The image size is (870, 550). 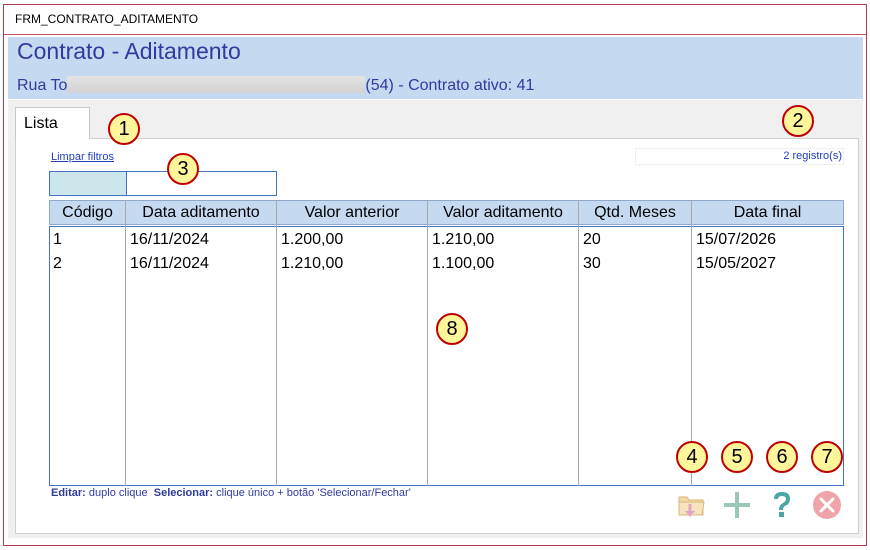 What do you see at coordinates (57, 239) in the screenshot?
I see `cell-codigo: 1` at bounding box center [57, 239].